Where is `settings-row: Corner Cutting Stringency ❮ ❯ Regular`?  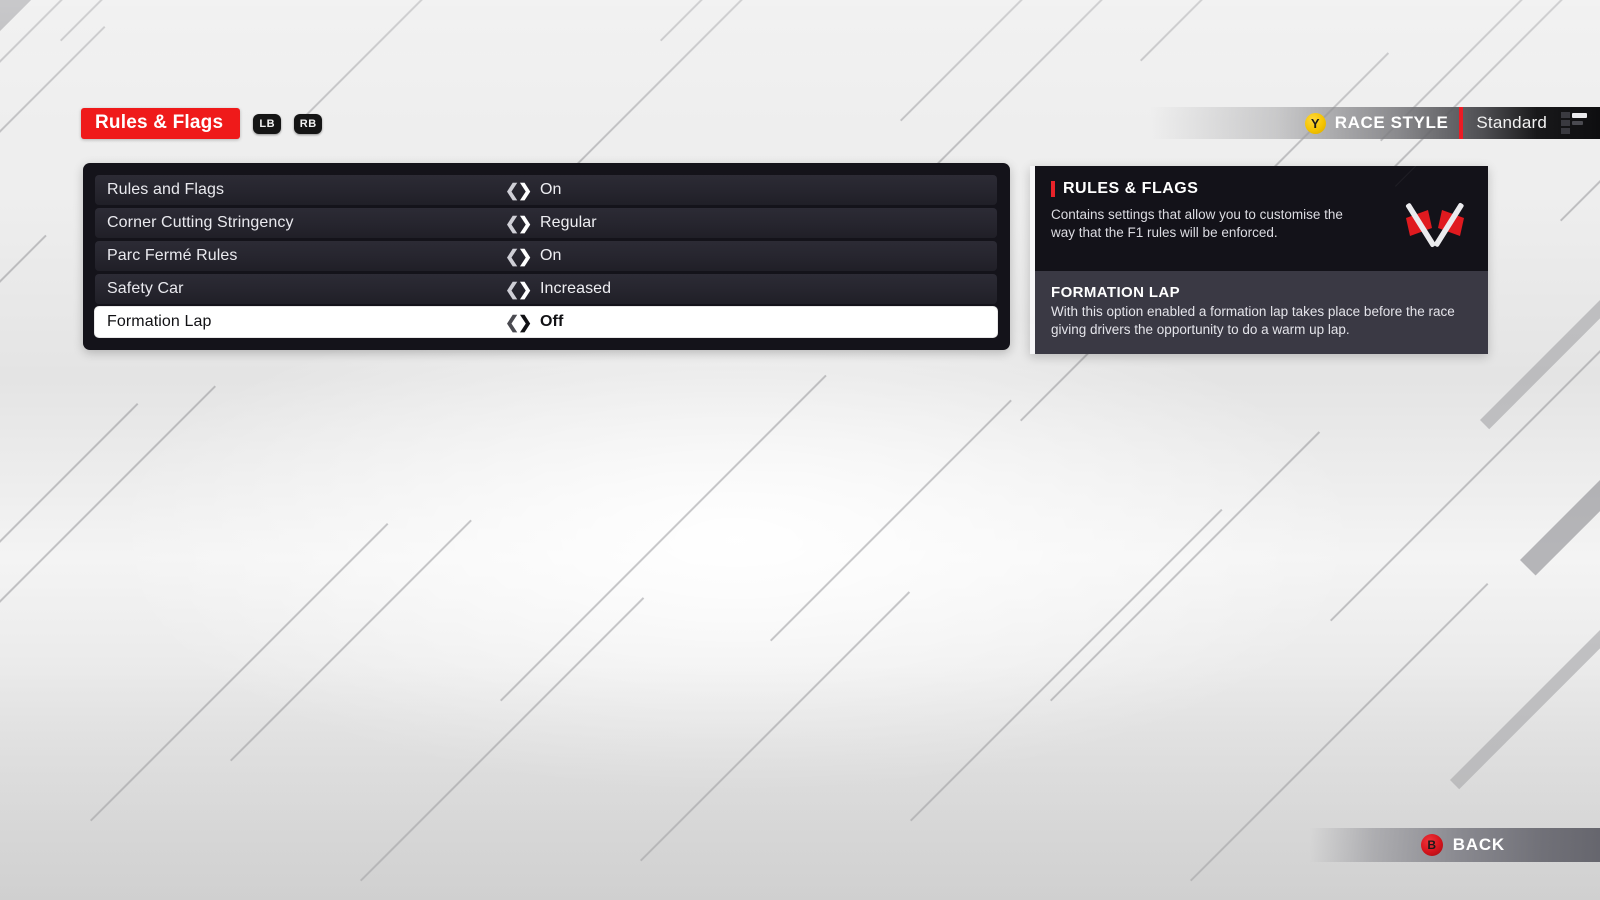
settings-row: Corner Cutting Stringency ❮ ❯ Regular is located at coordinates (546, 223).